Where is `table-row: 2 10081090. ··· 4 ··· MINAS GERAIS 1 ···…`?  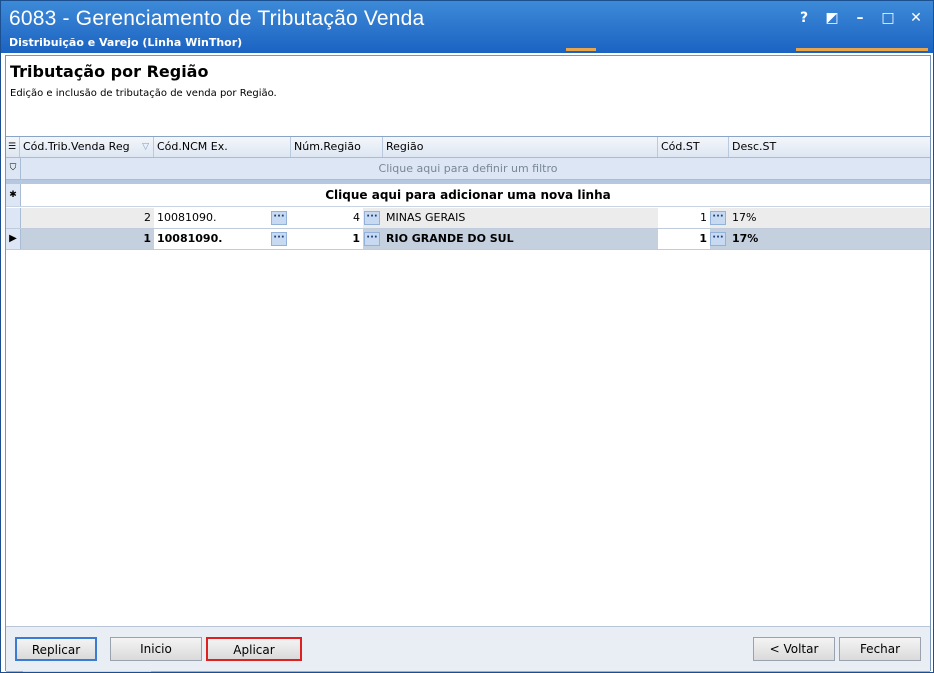 table-row: 2 10081090. ··· 4 ··· MINAS GERAIS 1 ···… is located at coordinates (468, 218).